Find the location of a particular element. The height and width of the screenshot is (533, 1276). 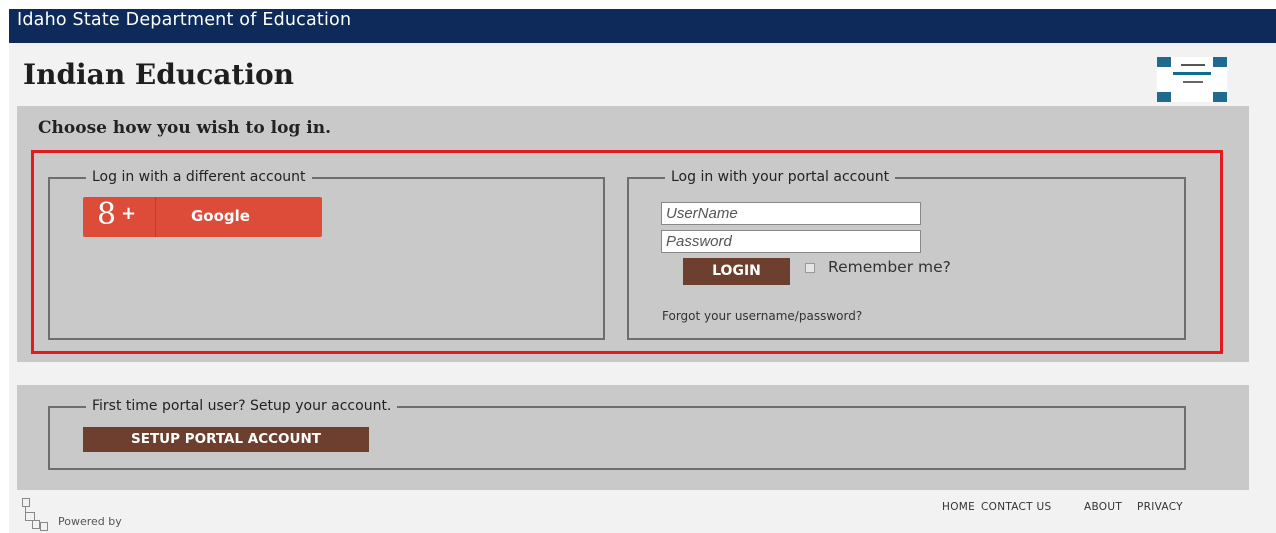

login-heading: Choose how you wish to log in. is located at coordinates (185, 128).